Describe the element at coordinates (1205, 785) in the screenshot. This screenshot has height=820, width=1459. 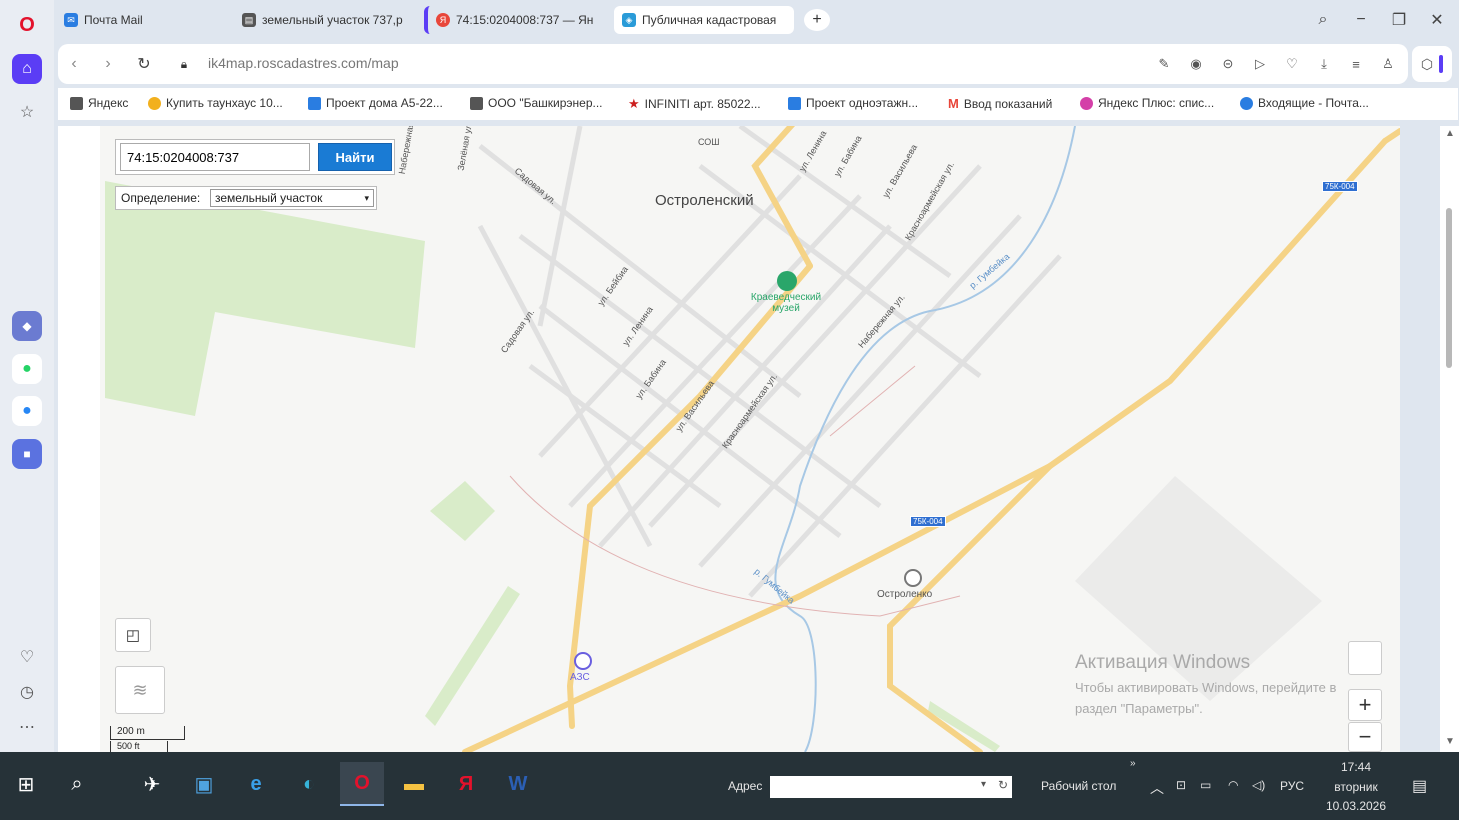
I see `battery-icon: ▭` at that location.